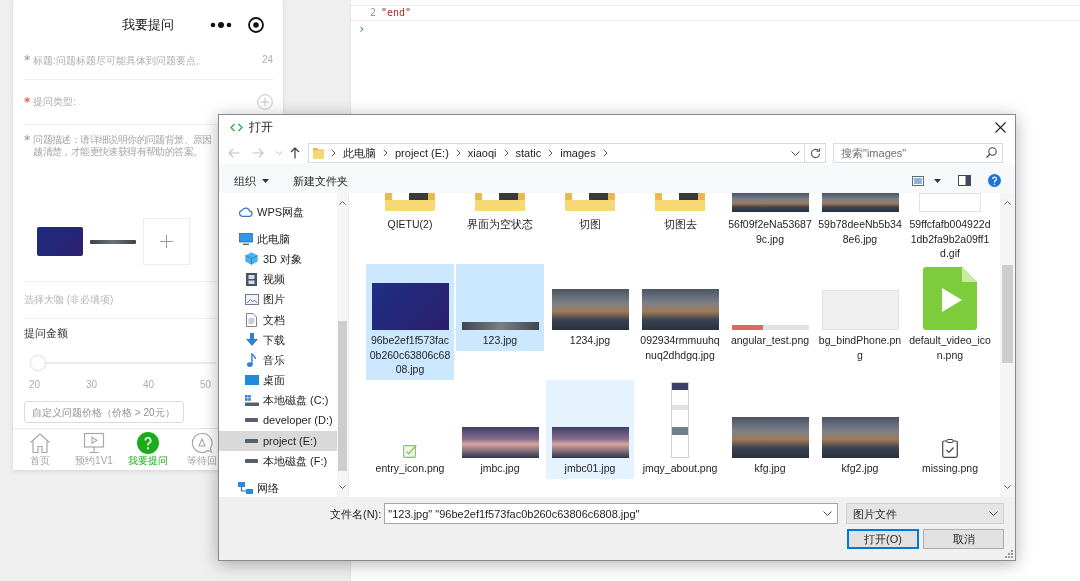 The height and width of the screenshot is (581, 1080). Describe the element at coordinates (251, 400) in the screenshot. I see `system-drive-icon` at that location.